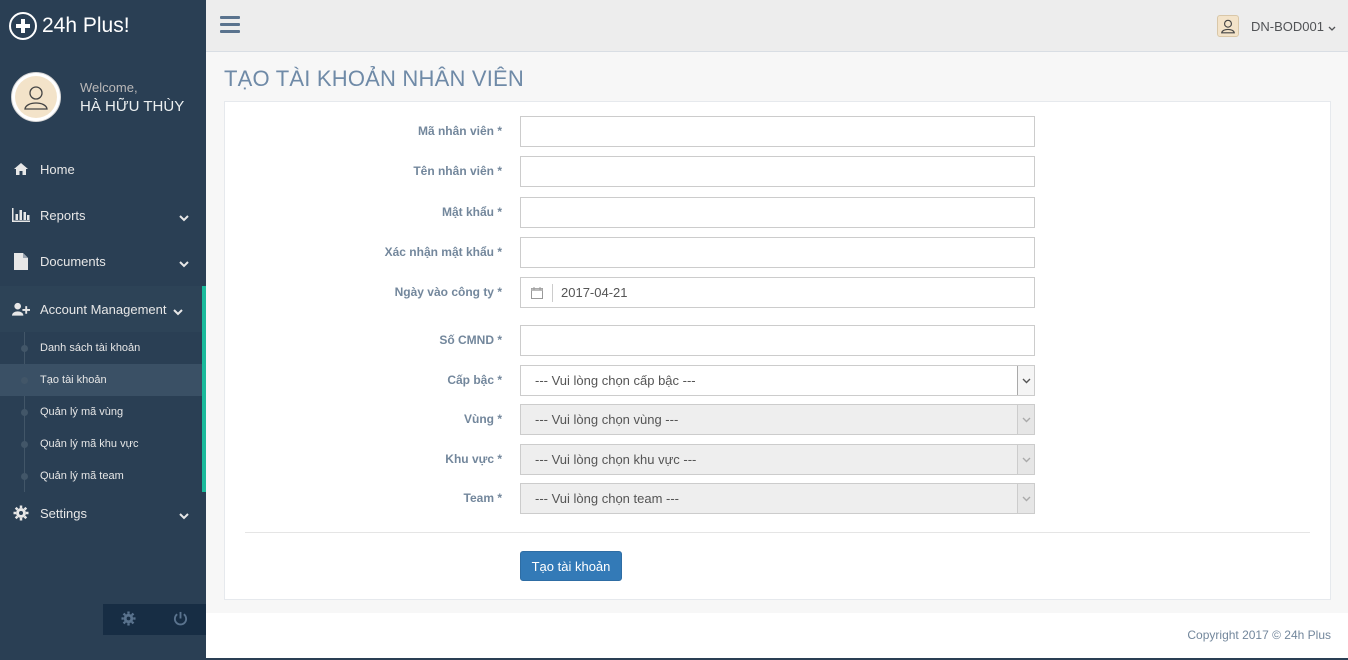 The height and width of the screenshot is (660, 1348). Describe the element at coordinates (73, 380) in the screenshot. I see `submenu-item-label: Tạo tài khoản` at that location.